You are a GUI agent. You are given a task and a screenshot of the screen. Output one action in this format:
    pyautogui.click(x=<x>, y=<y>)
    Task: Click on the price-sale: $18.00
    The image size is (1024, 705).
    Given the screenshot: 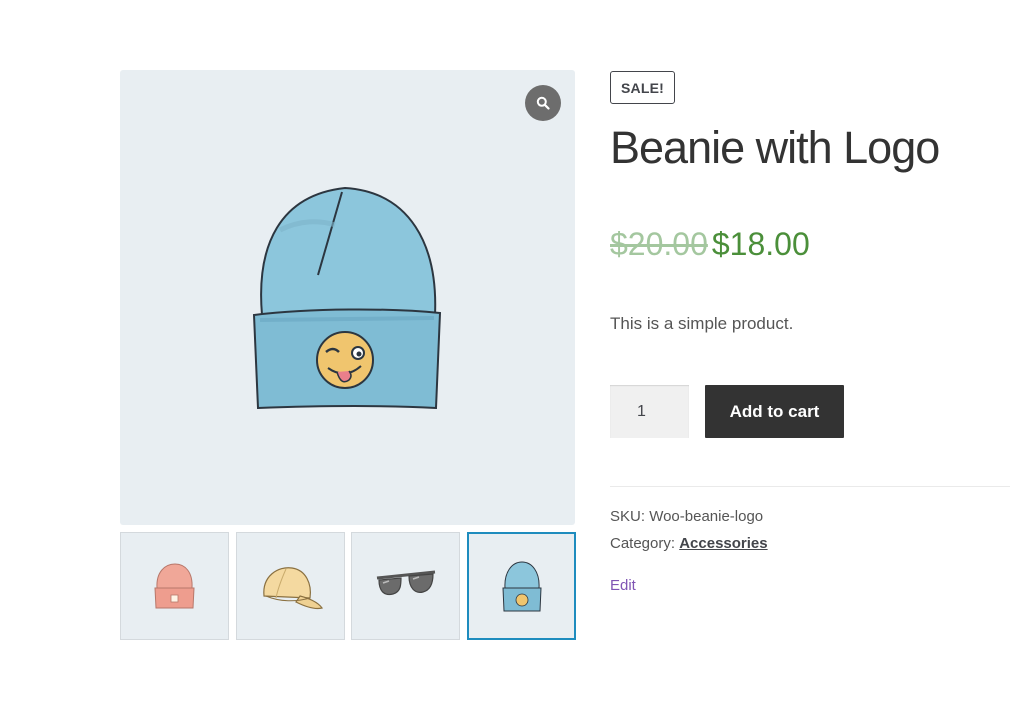 What is the action you would take?
    pyautogui.click(x=760, y=244)
    